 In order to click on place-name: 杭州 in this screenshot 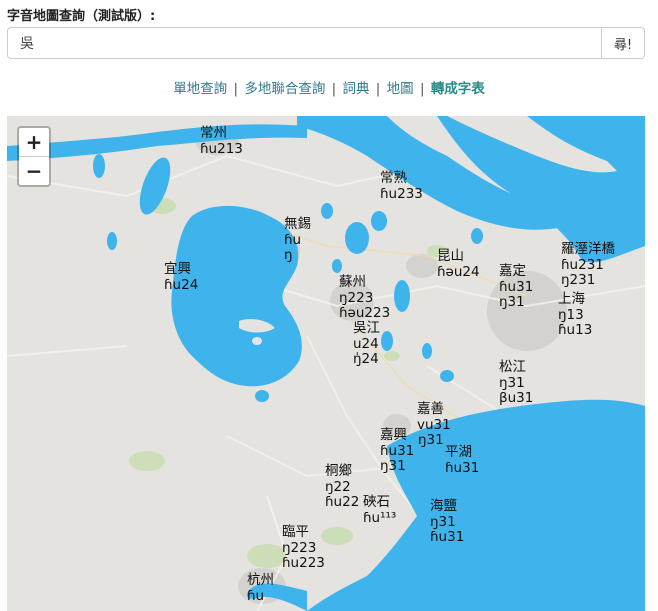, I will do `click(260, 580)`.